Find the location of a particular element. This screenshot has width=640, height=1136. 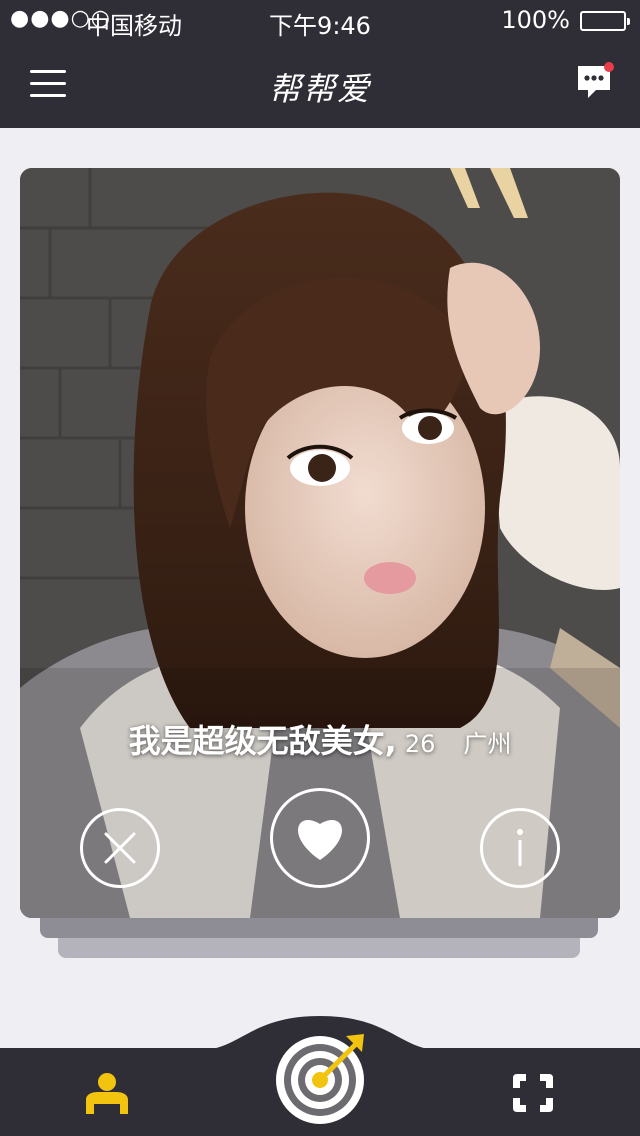

app-title: 帮帮爱 is located at coordinates (319, 89).